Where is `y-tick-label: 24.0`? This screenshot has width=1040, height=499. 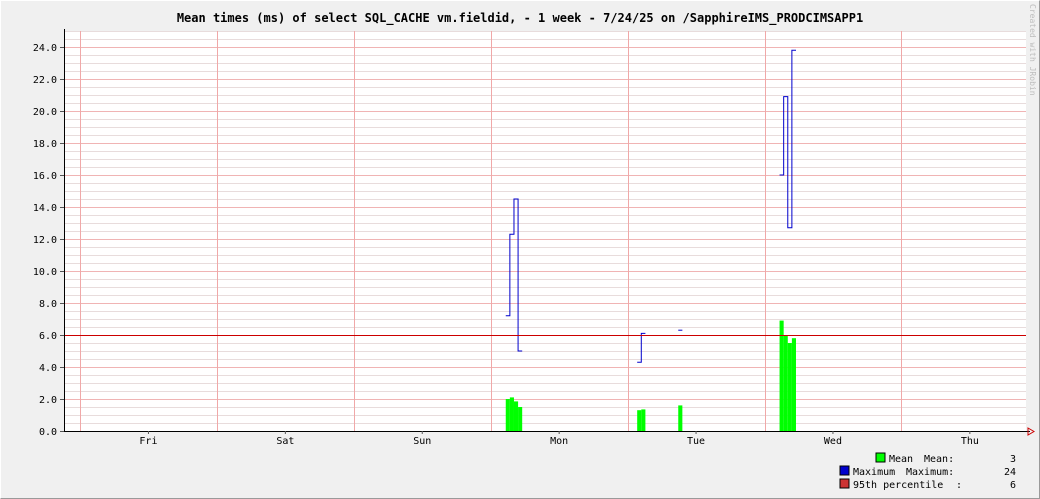
y-tick-label: 24.0 is located at coordinates (45, 48).